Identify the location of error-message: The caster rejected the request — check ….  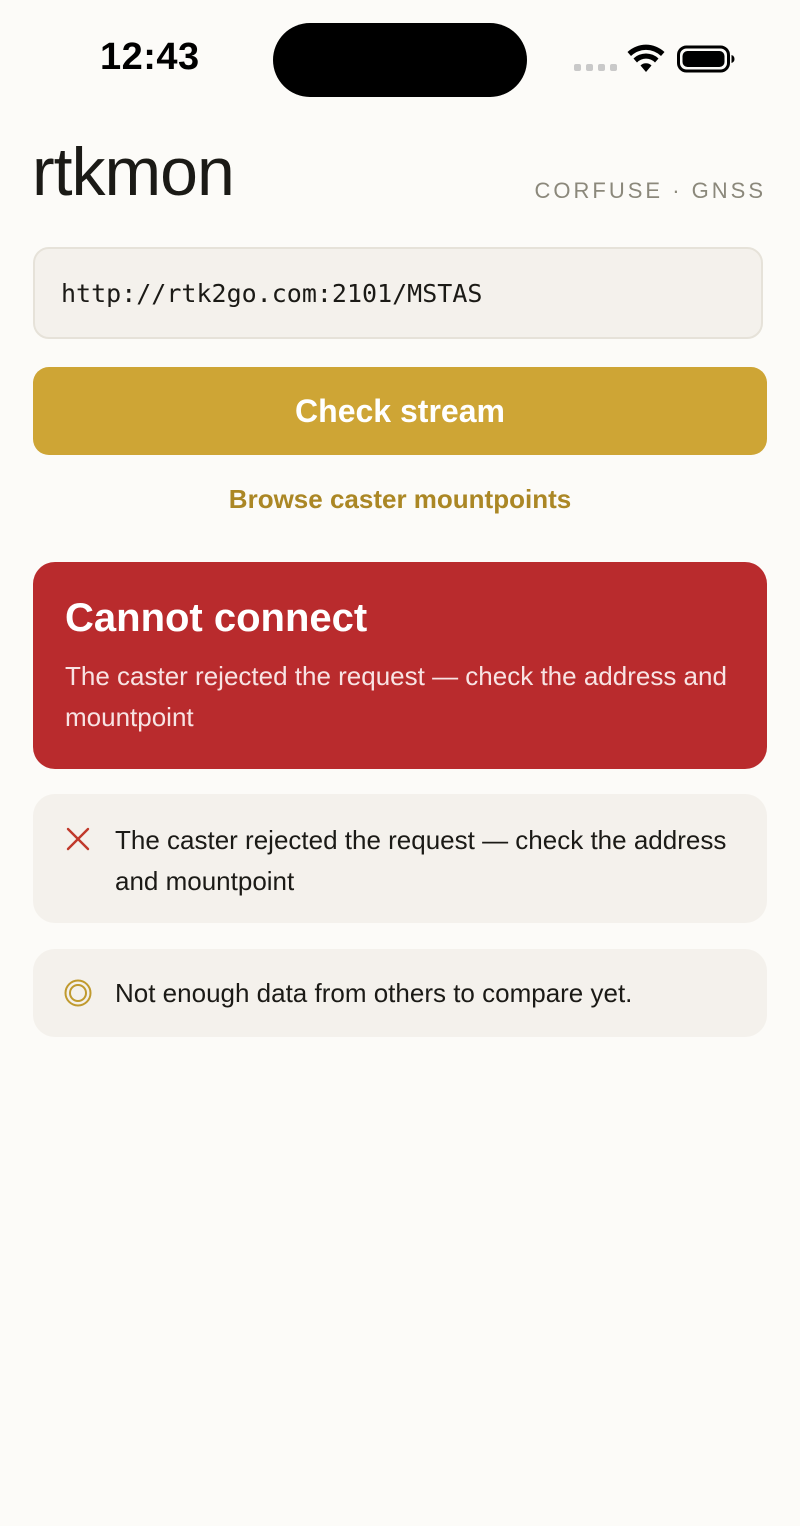
(396, 696).